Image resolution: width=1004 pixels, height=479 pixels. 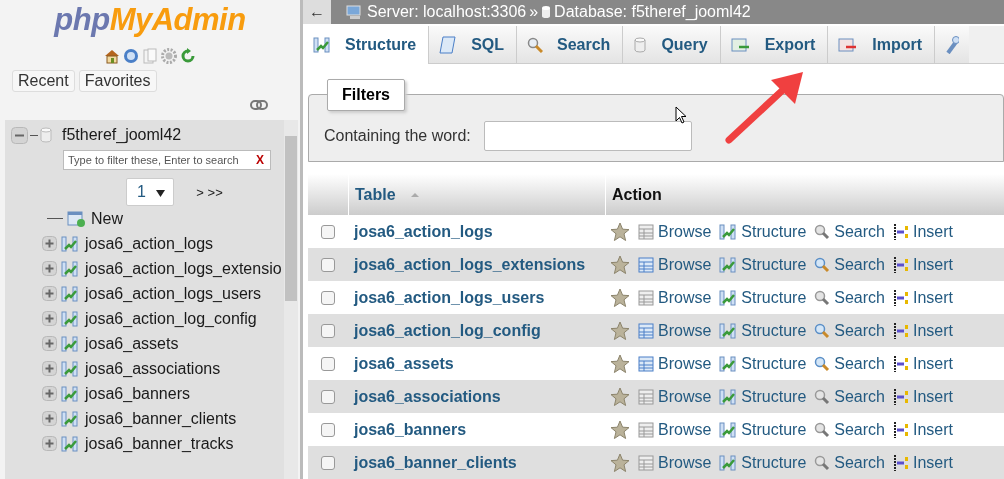 I want to click on wrench-icon, so click(x=952, y=44).